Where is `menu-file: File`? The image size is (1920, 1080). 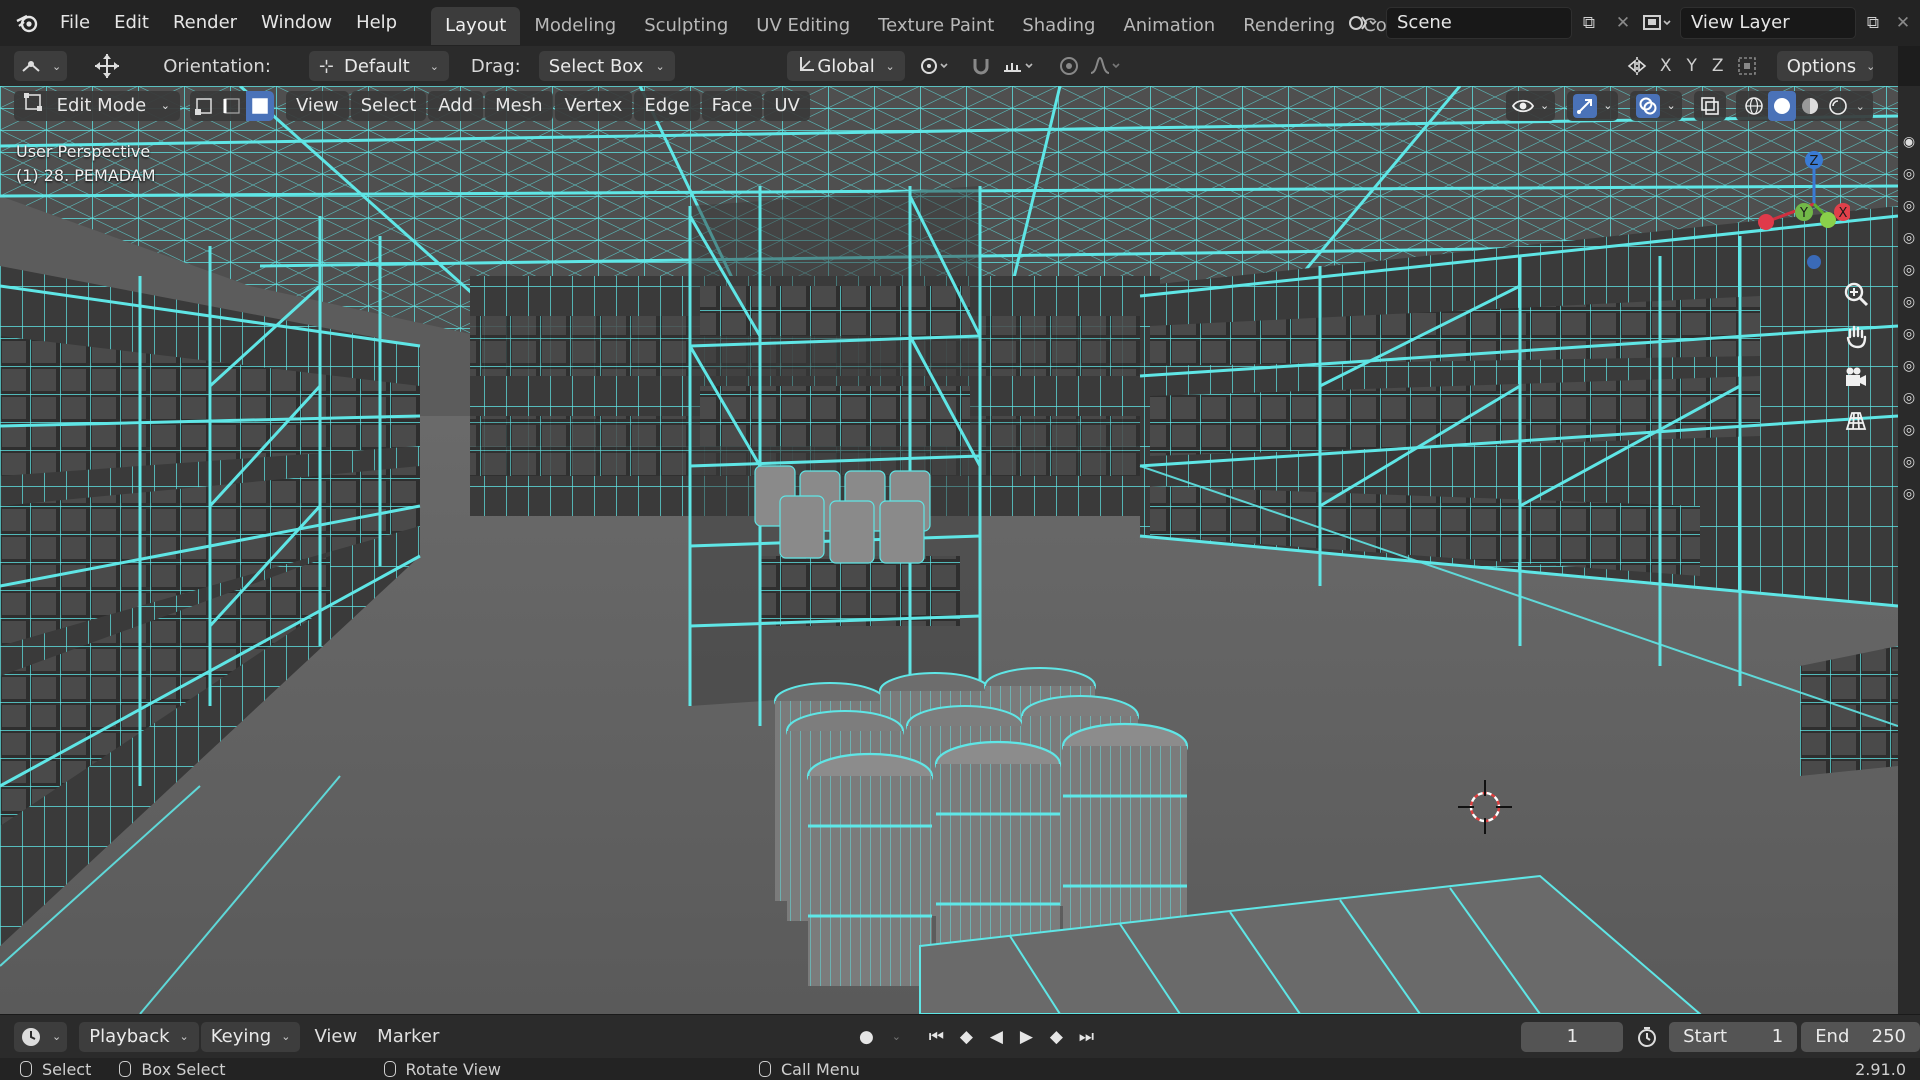
menu-file: File is located at coordinates (75, 23).